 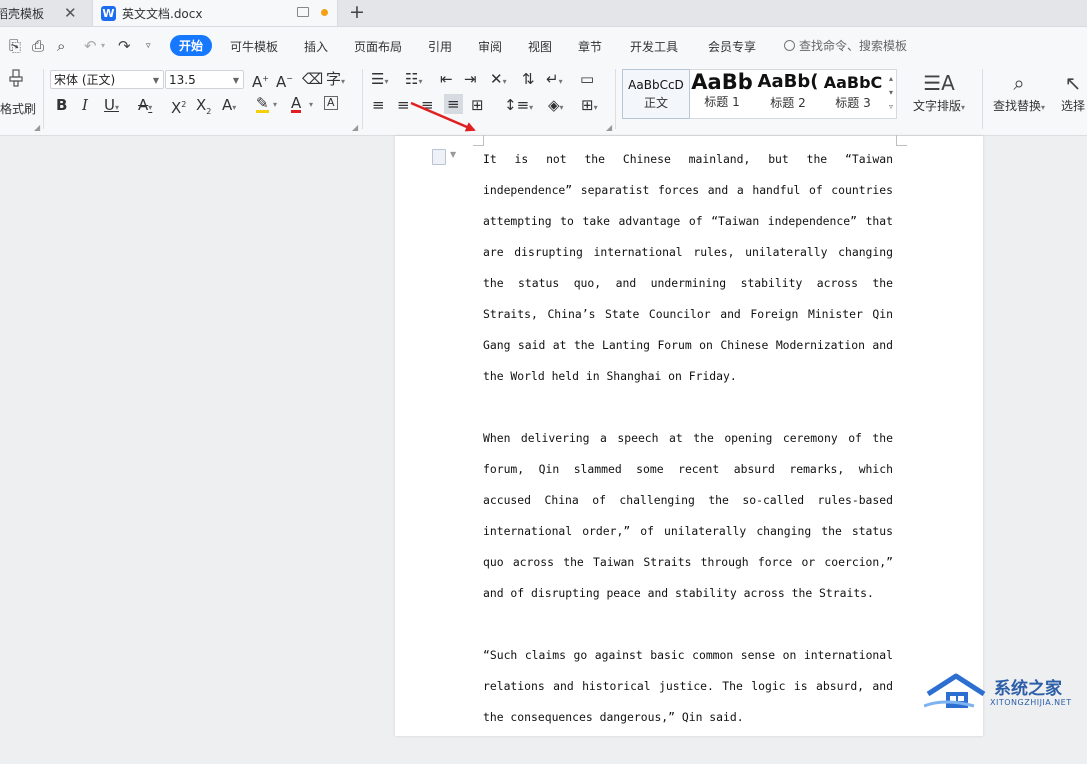 I want to click on font-name-value: 宋体 (正文), so click(x=85, y=80).